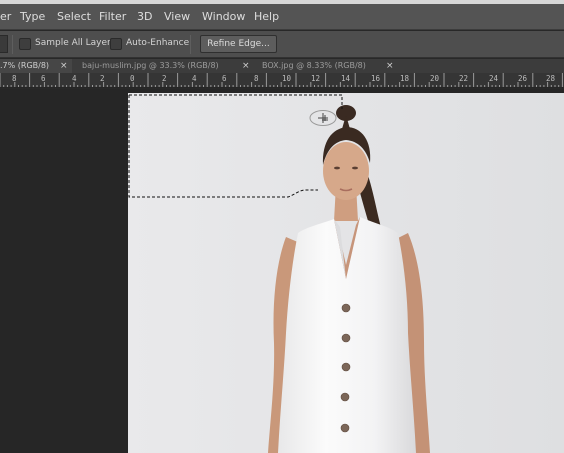  I want to click on menu-item-3d: 3D, so click(144, 16).